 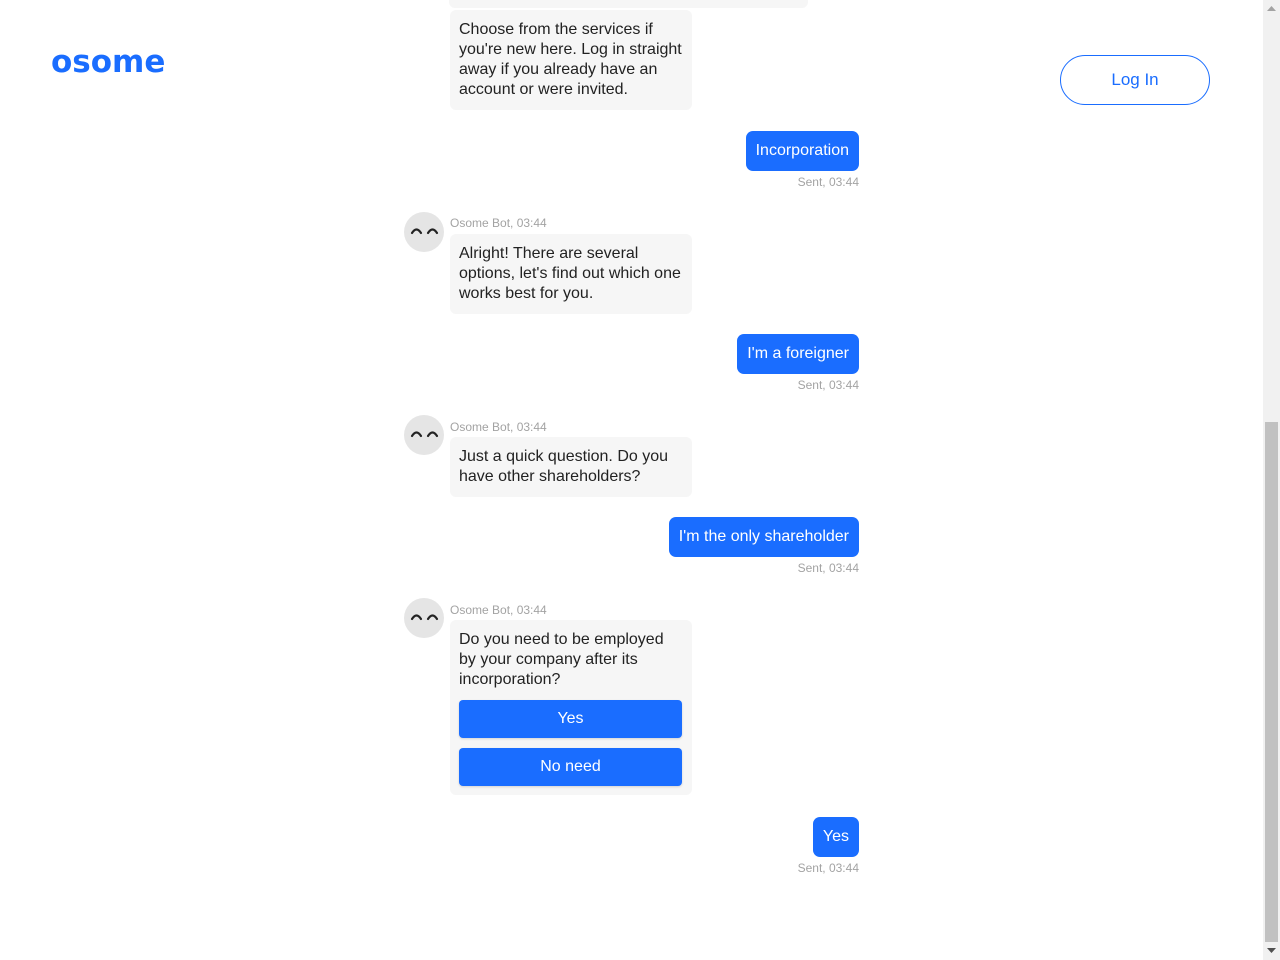 What do you see at coordinates (802, 151) in the screenshot?
I see `user-message: Incorporation` at bounding box center [802, 151].